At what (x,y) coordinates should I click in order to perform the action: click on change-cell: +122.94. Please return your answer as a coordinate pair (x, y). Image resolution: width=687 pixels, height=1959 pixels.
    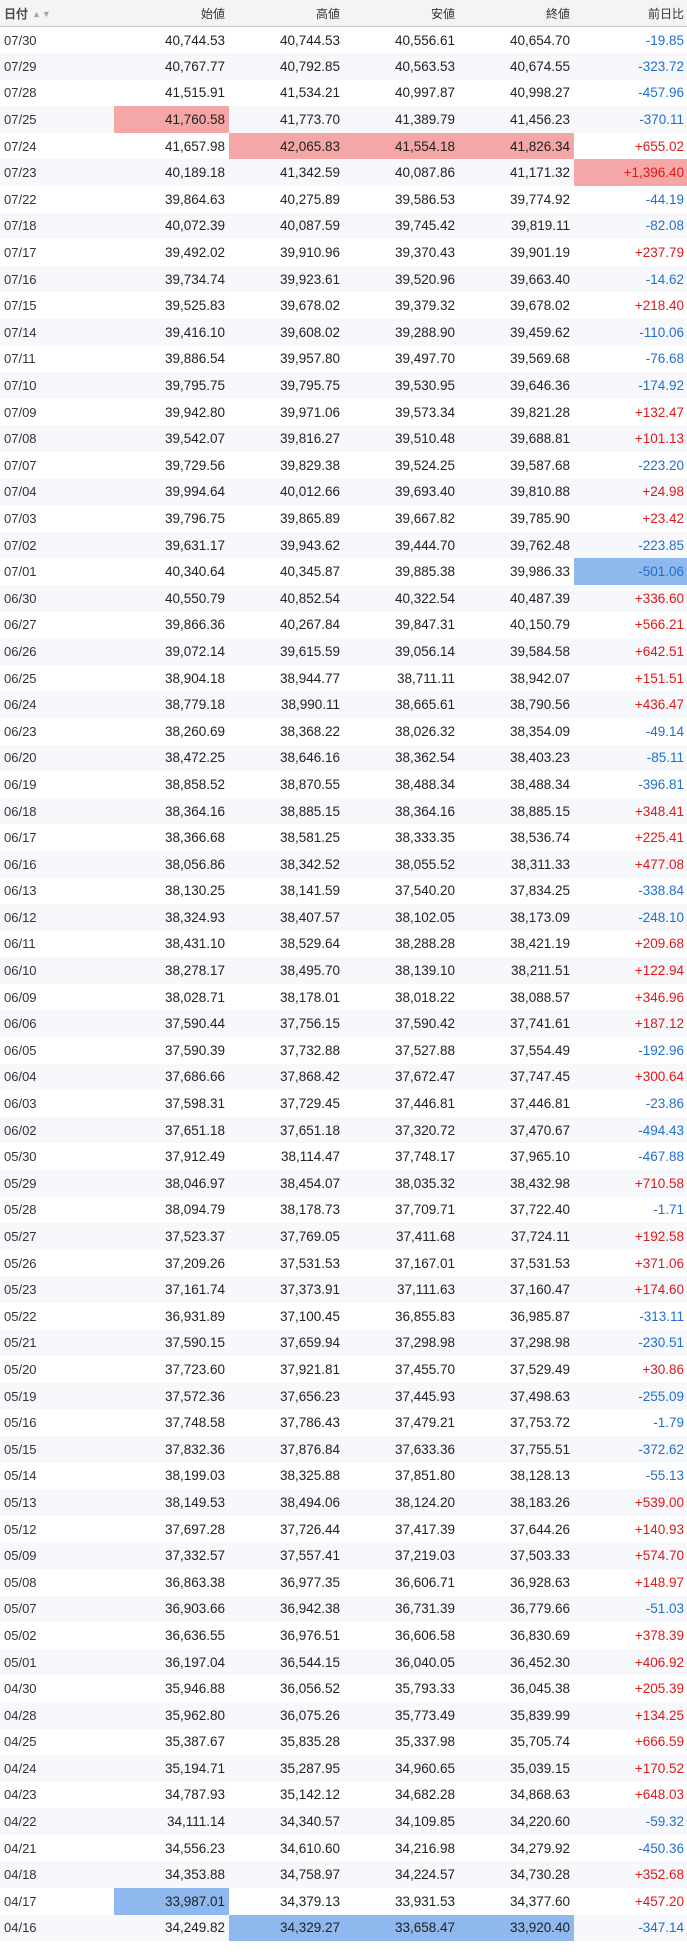
    Looking at the image, I should click on (630, 970).